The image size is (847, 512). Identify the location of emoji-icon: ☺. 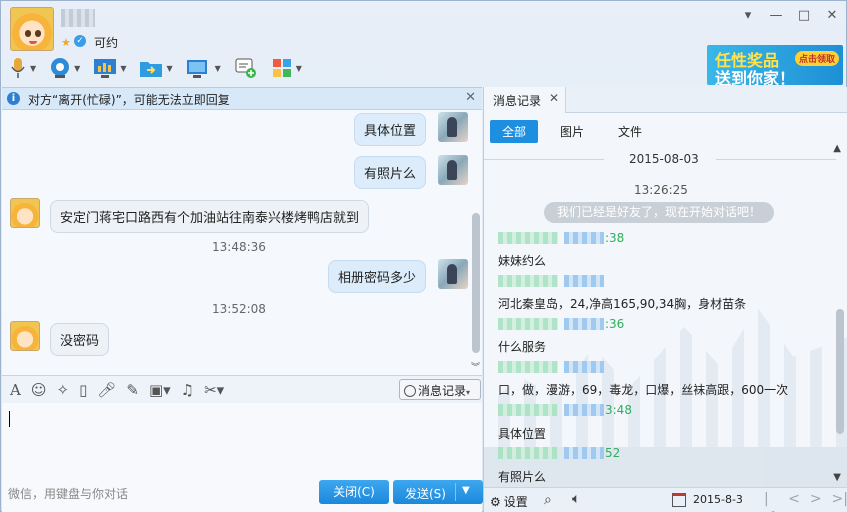
(39, 390).